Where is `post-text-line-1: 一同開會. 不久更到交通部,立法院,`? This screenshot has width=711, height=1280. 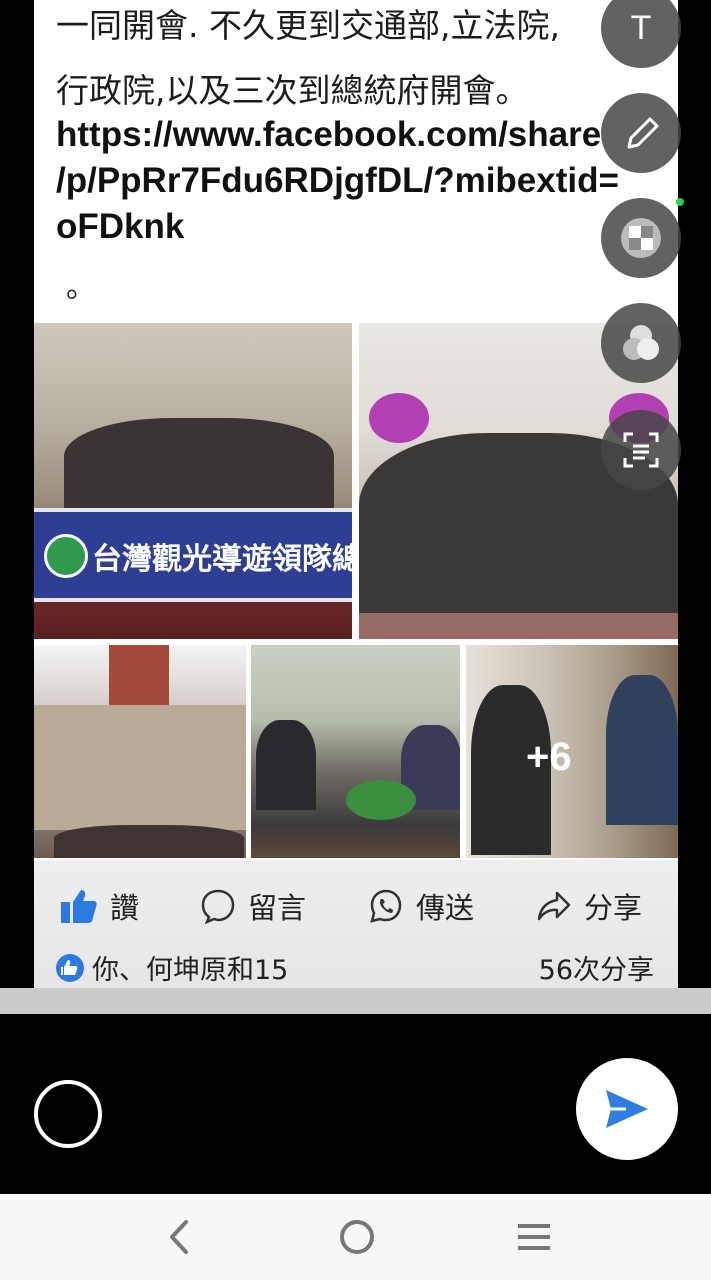
post-text-line-1: 一同開會. 不久更到交通部,立法院, is located at coordinates (308, 25).